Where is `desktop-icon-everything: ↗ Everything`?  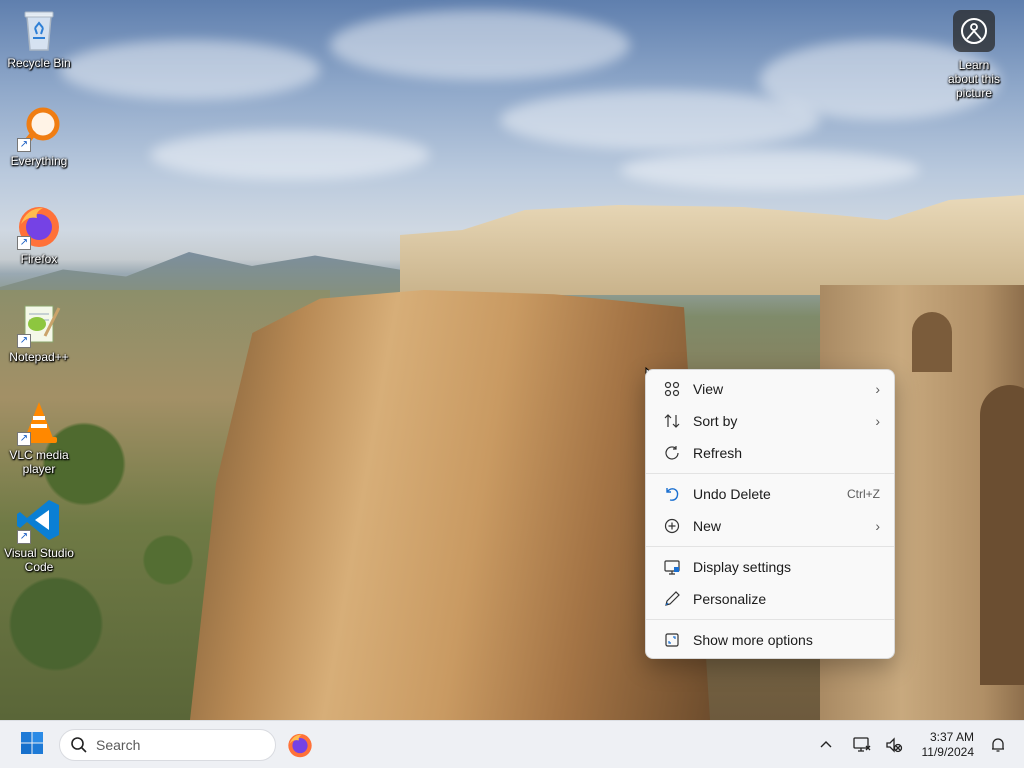 desktop-icon-everything: ↗ Everything is located at coordinates (39, 136).